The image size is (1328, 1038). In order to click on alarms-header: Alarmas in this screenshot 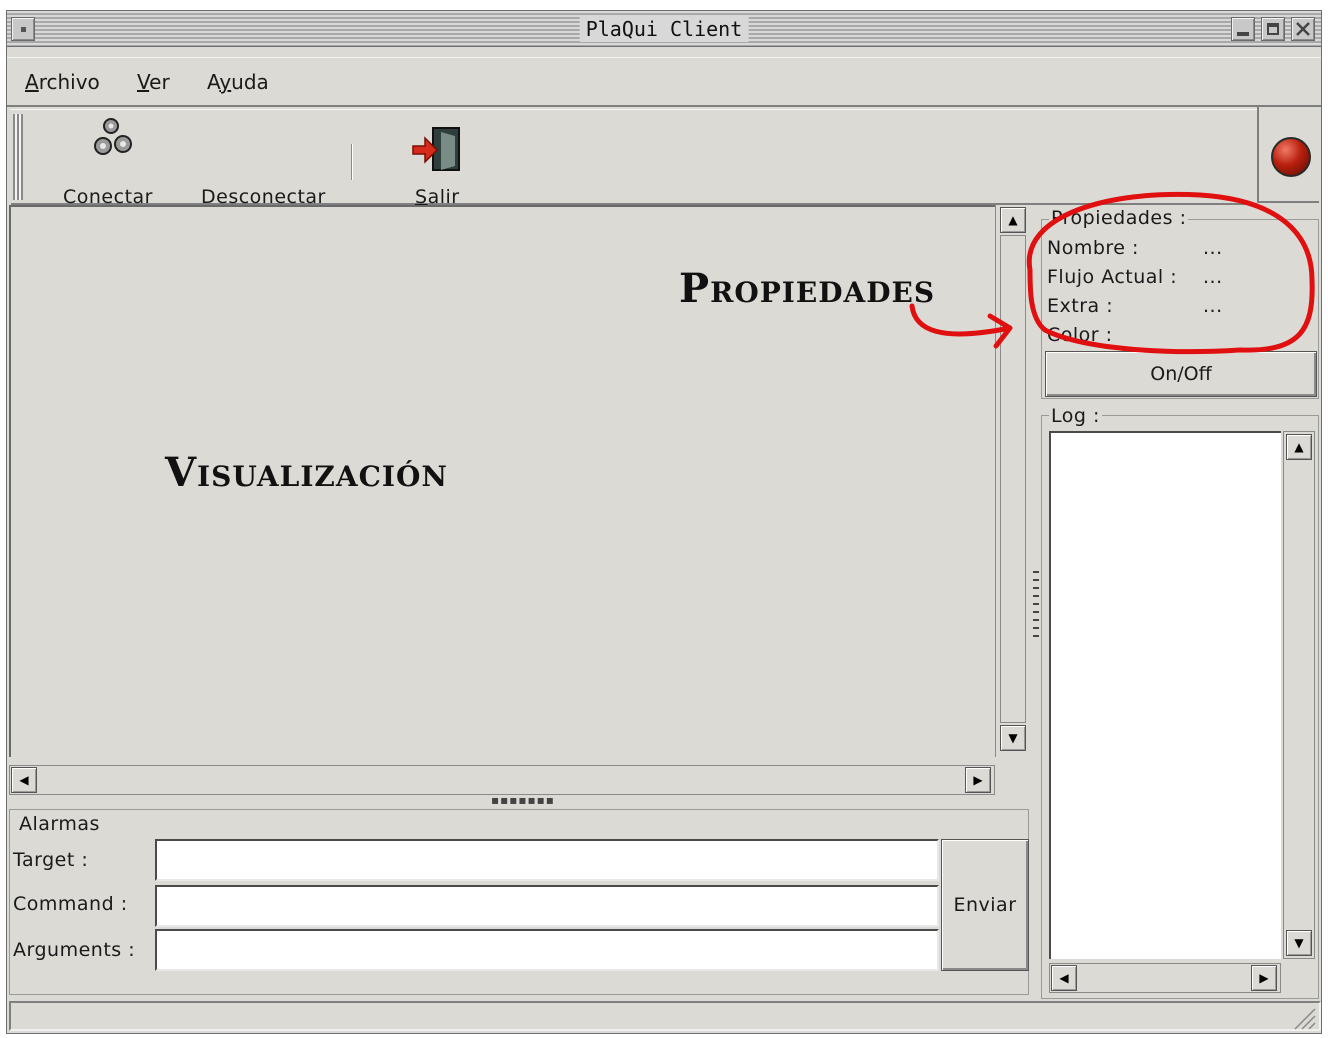, I will do `click(59, 824)`.